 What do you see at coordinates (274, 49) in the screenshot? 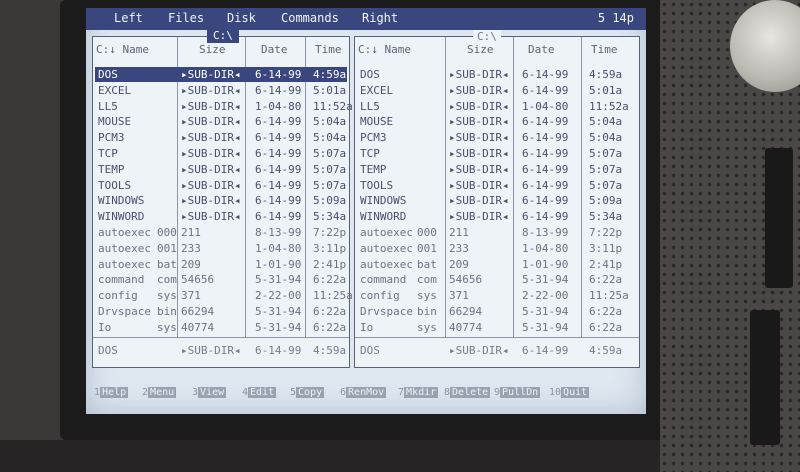
I see `left-date-header: Date` at bounding box center [274, 49].